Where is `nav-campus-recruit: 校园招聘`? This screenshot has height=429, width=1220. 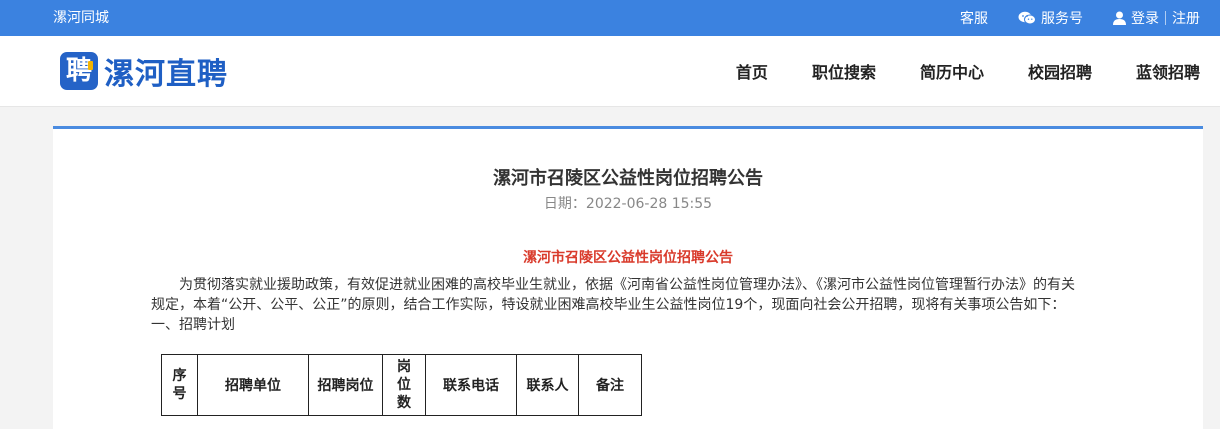
nav-campus-recruit: 校园招聘 is located at coordinates (1060, 71).